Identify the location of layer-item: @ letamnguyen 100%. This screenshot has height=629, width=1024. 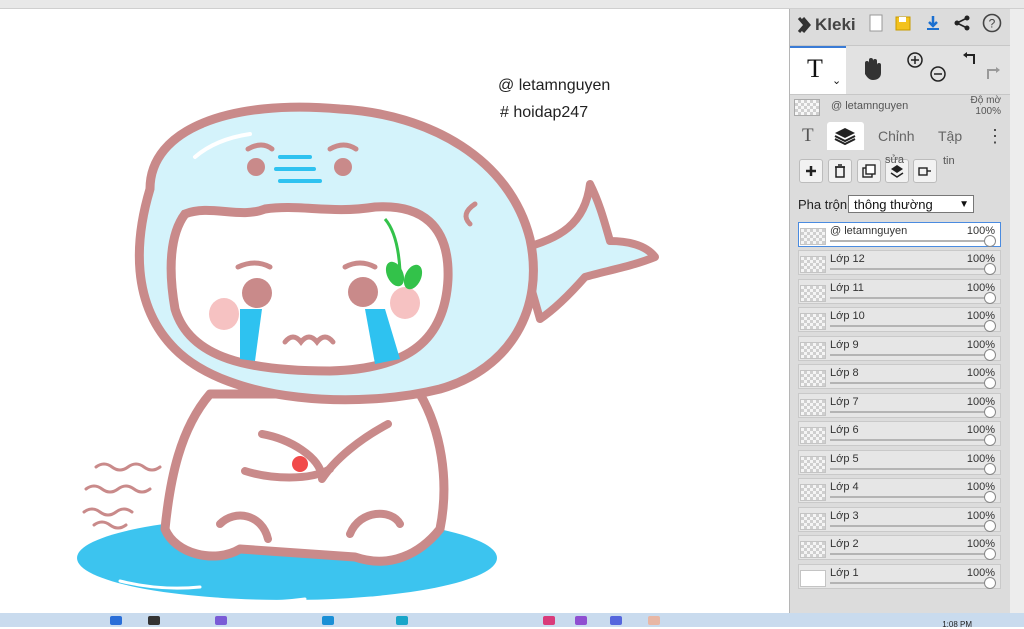
(899, 234).